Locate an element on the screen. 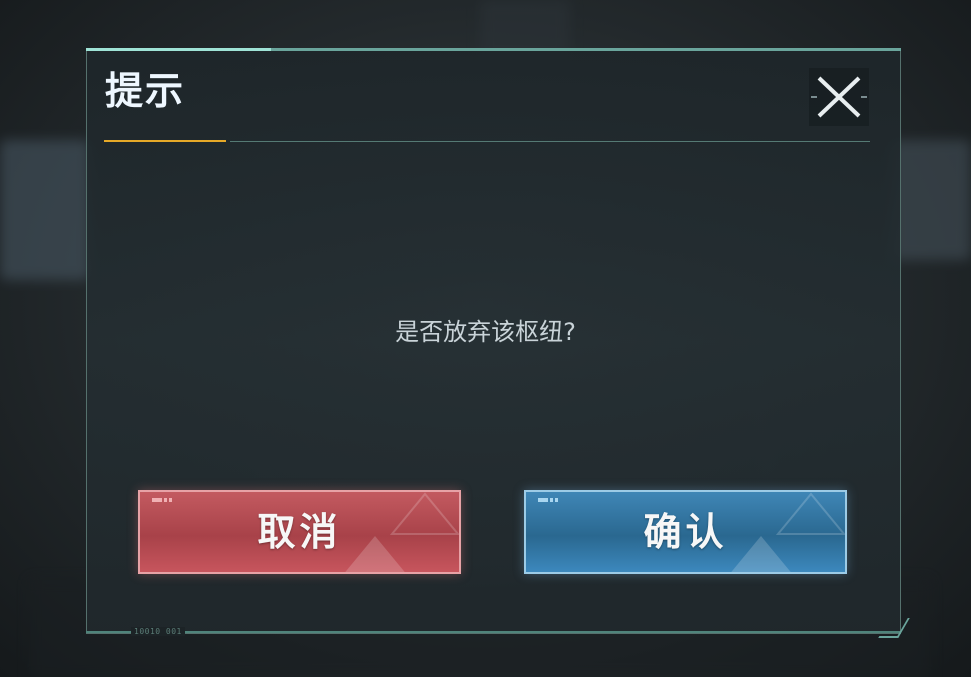  dialog-top-border-highlight is located at coordinates (178, 49).